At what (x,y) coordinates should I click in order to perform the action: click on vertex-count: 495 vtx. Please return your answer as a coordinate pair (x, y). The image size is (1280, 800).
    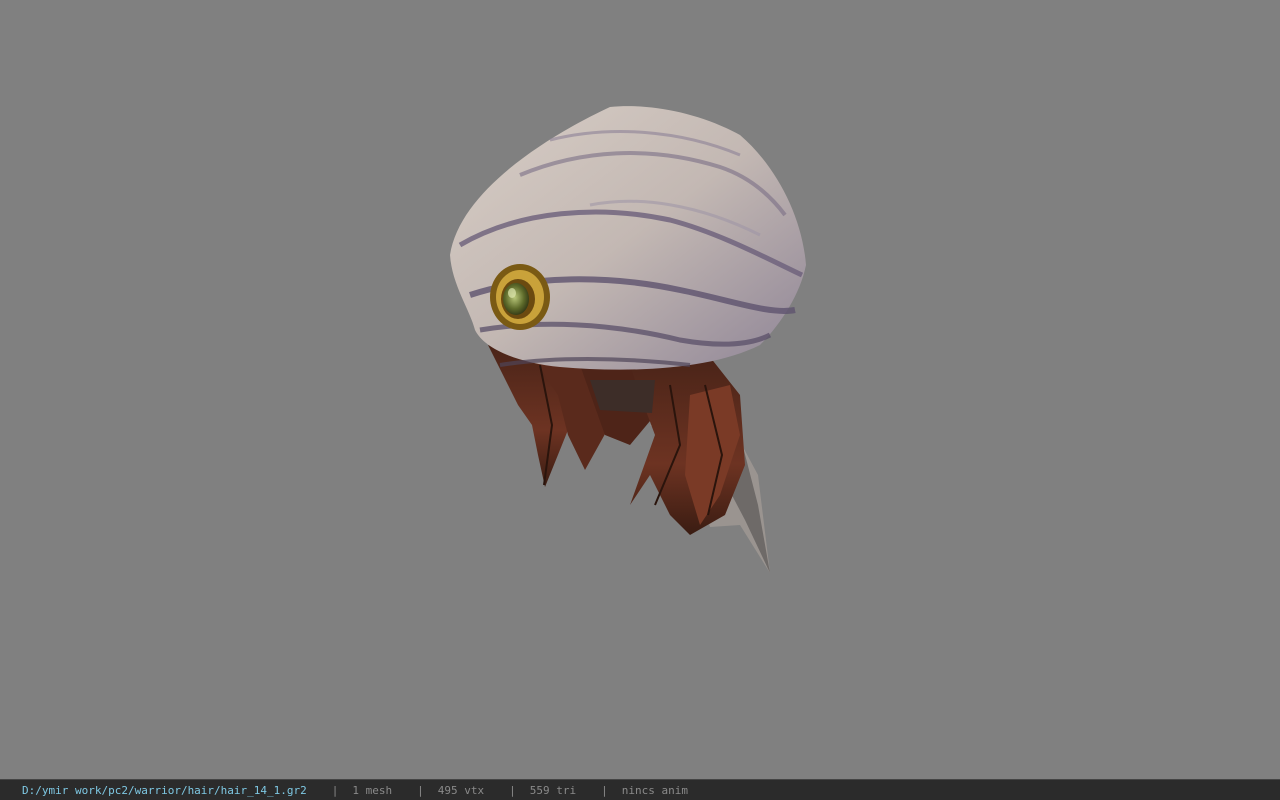
    Looking at the image, I should click on (461, 790).